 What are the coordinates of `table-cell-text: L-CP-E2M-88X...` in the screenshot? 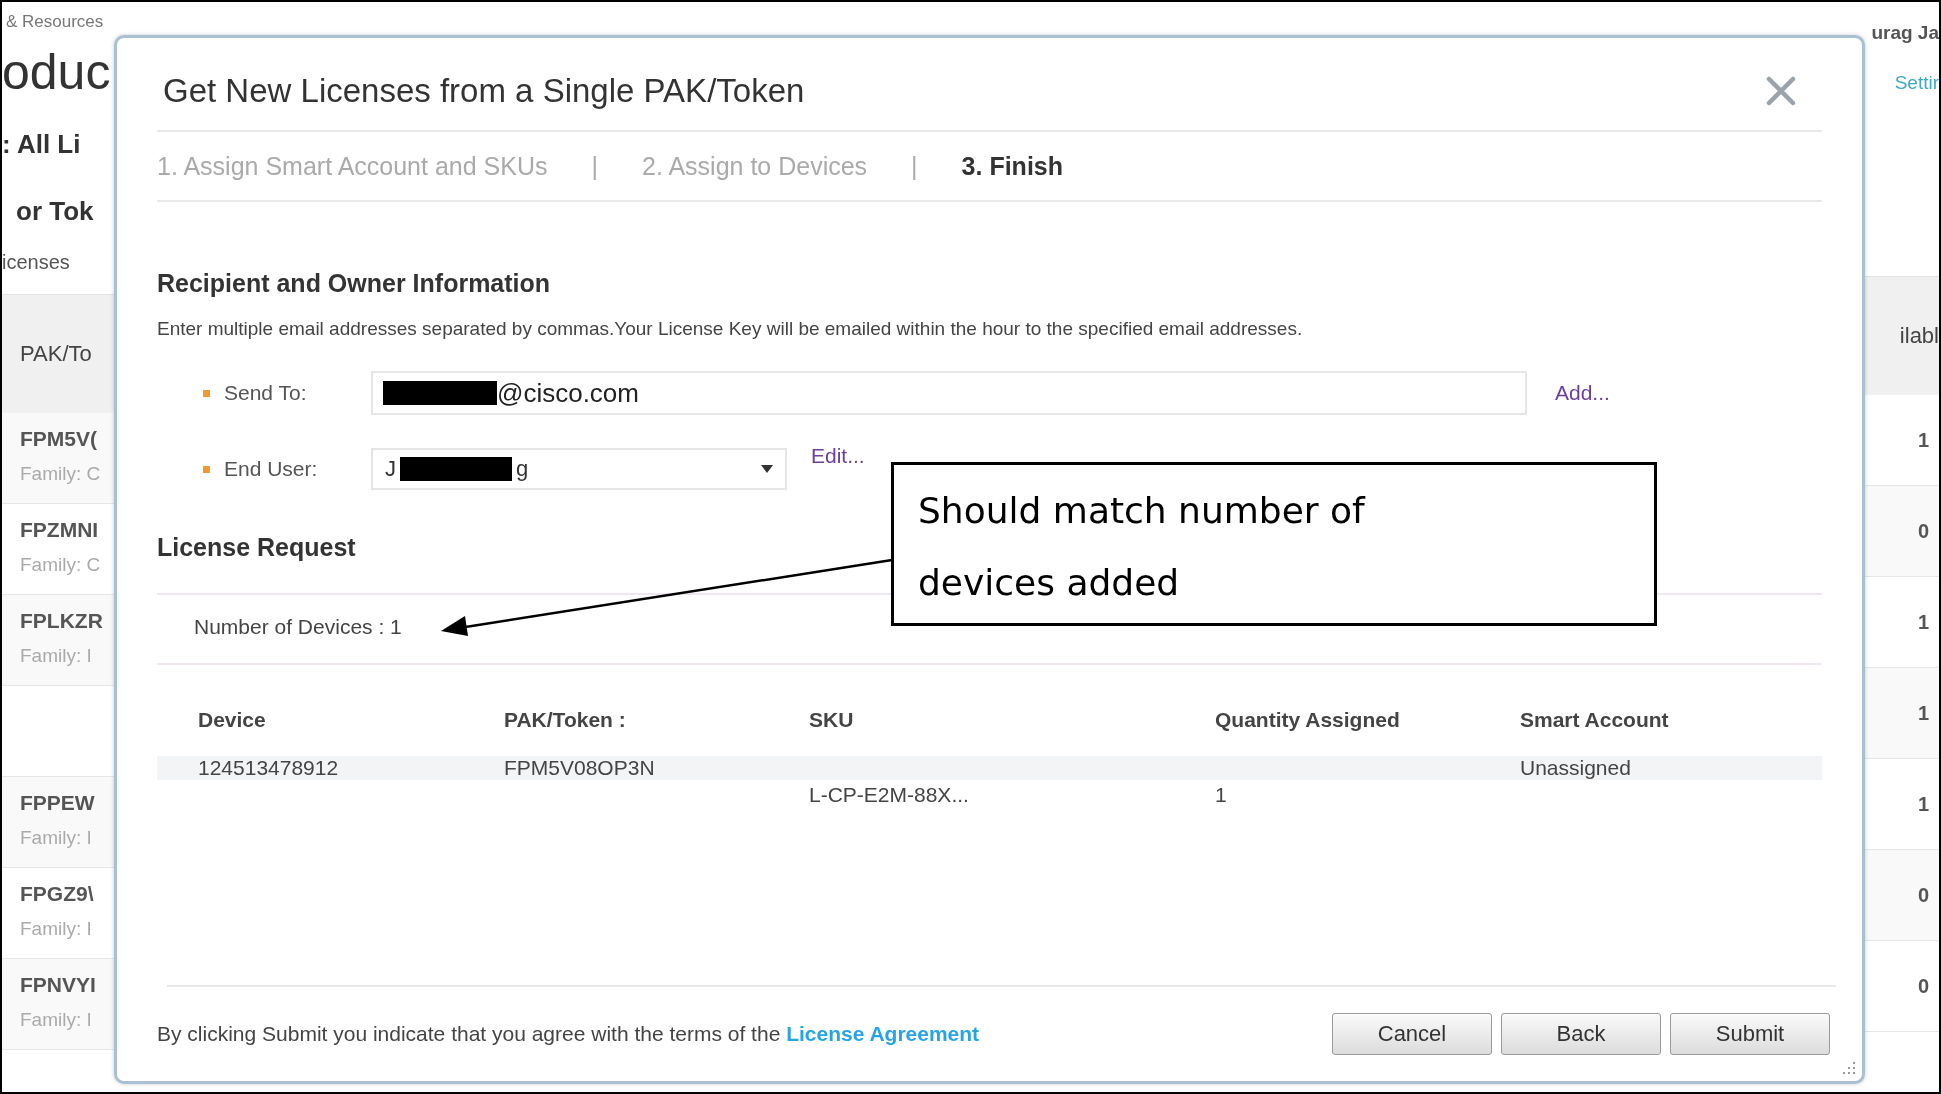 It's located at (889, 795).